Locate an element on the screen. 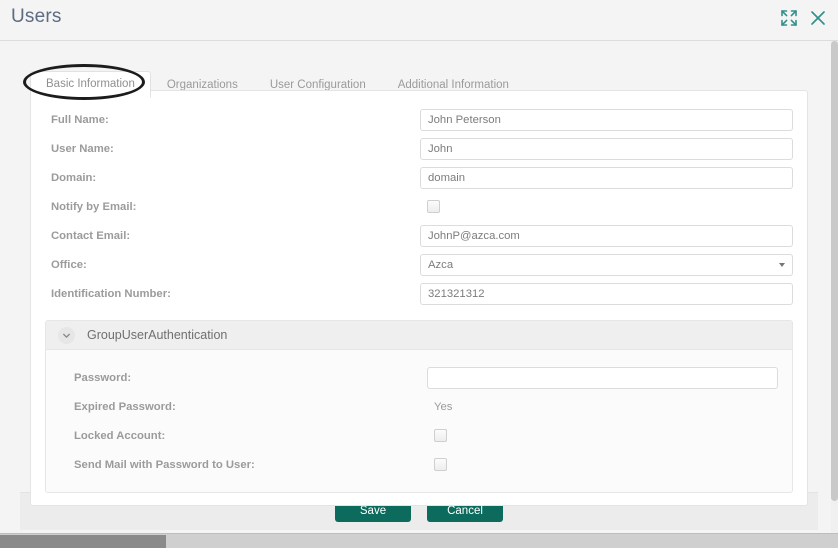  control-user-name is located at coordinates (606, 148).